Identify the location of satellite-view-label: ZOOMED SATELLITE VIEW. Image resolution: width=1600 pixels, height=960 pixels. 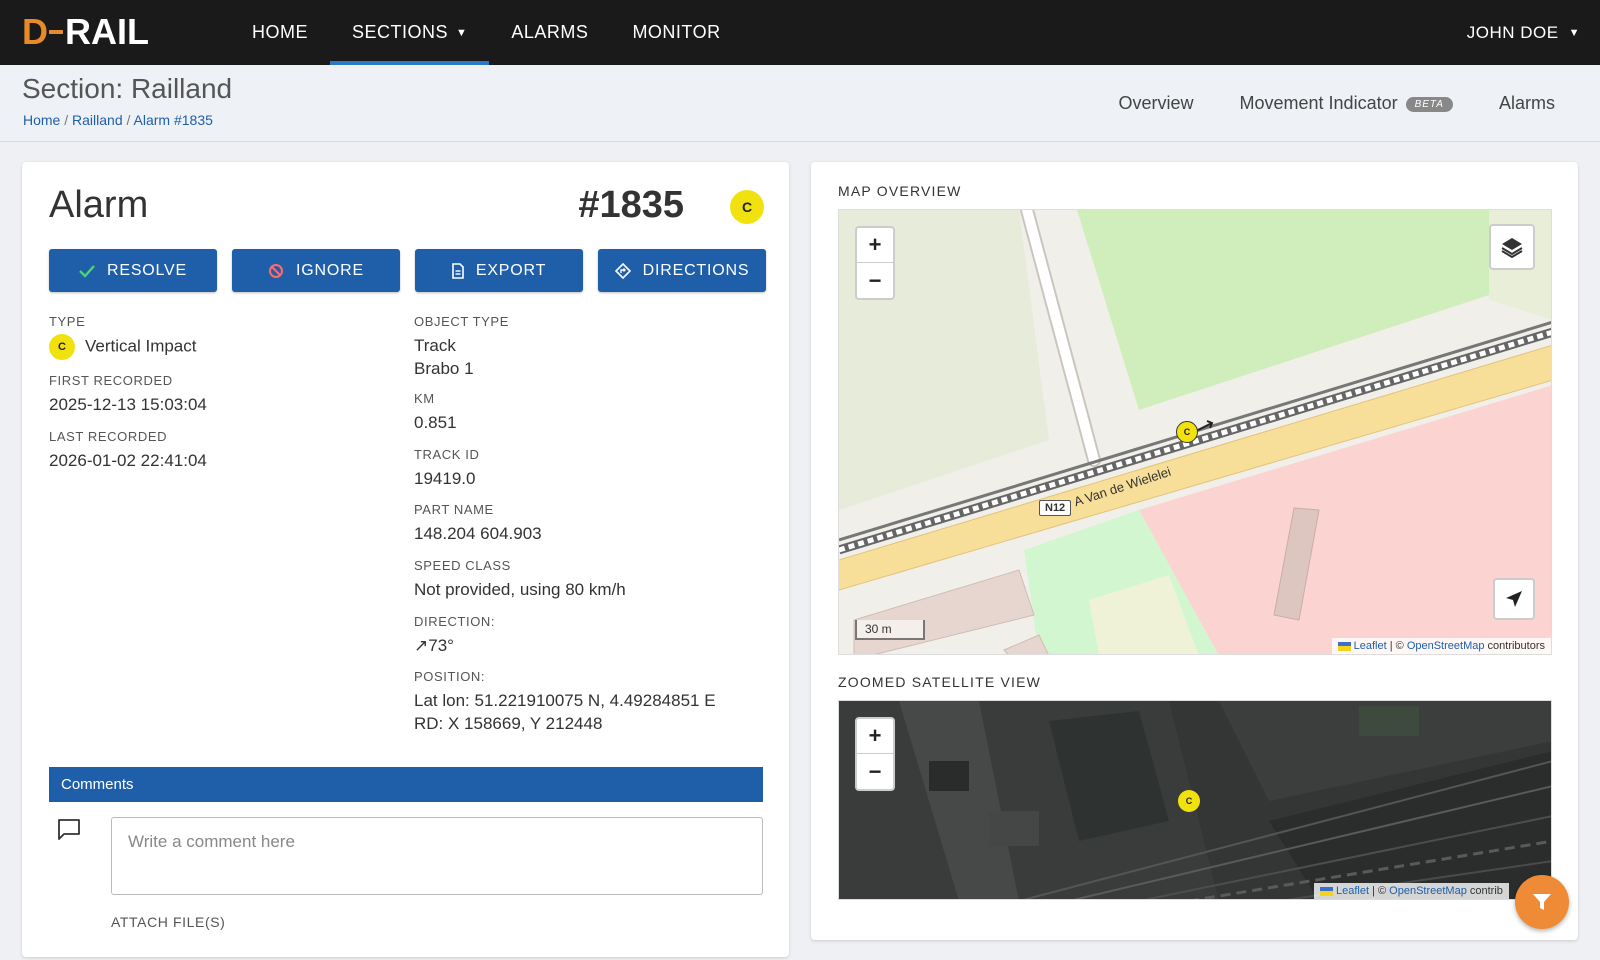
(940, 682).